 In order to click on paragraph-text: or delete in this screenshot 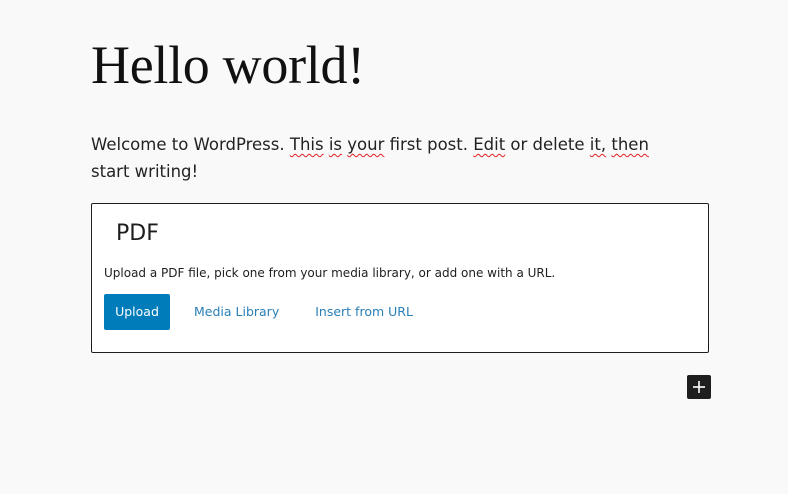, I will do `click(547, 144)`.